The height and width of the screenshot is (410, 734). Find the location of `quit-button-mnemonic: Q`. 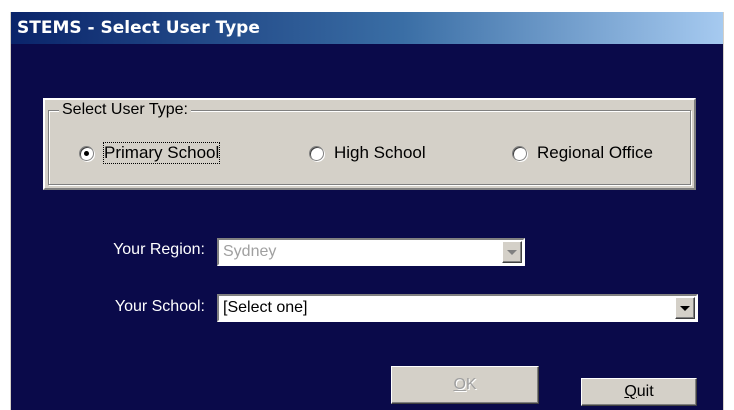

quit-button-mnemonic: Q is located at coordinates (630, 391).